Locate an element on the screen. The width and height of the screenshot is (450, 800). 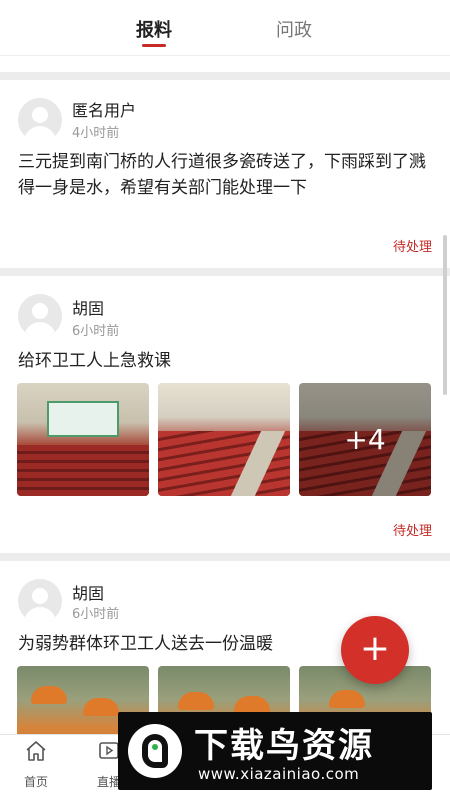
user-name: 匿名用户 is located at coordinates (104, 110).